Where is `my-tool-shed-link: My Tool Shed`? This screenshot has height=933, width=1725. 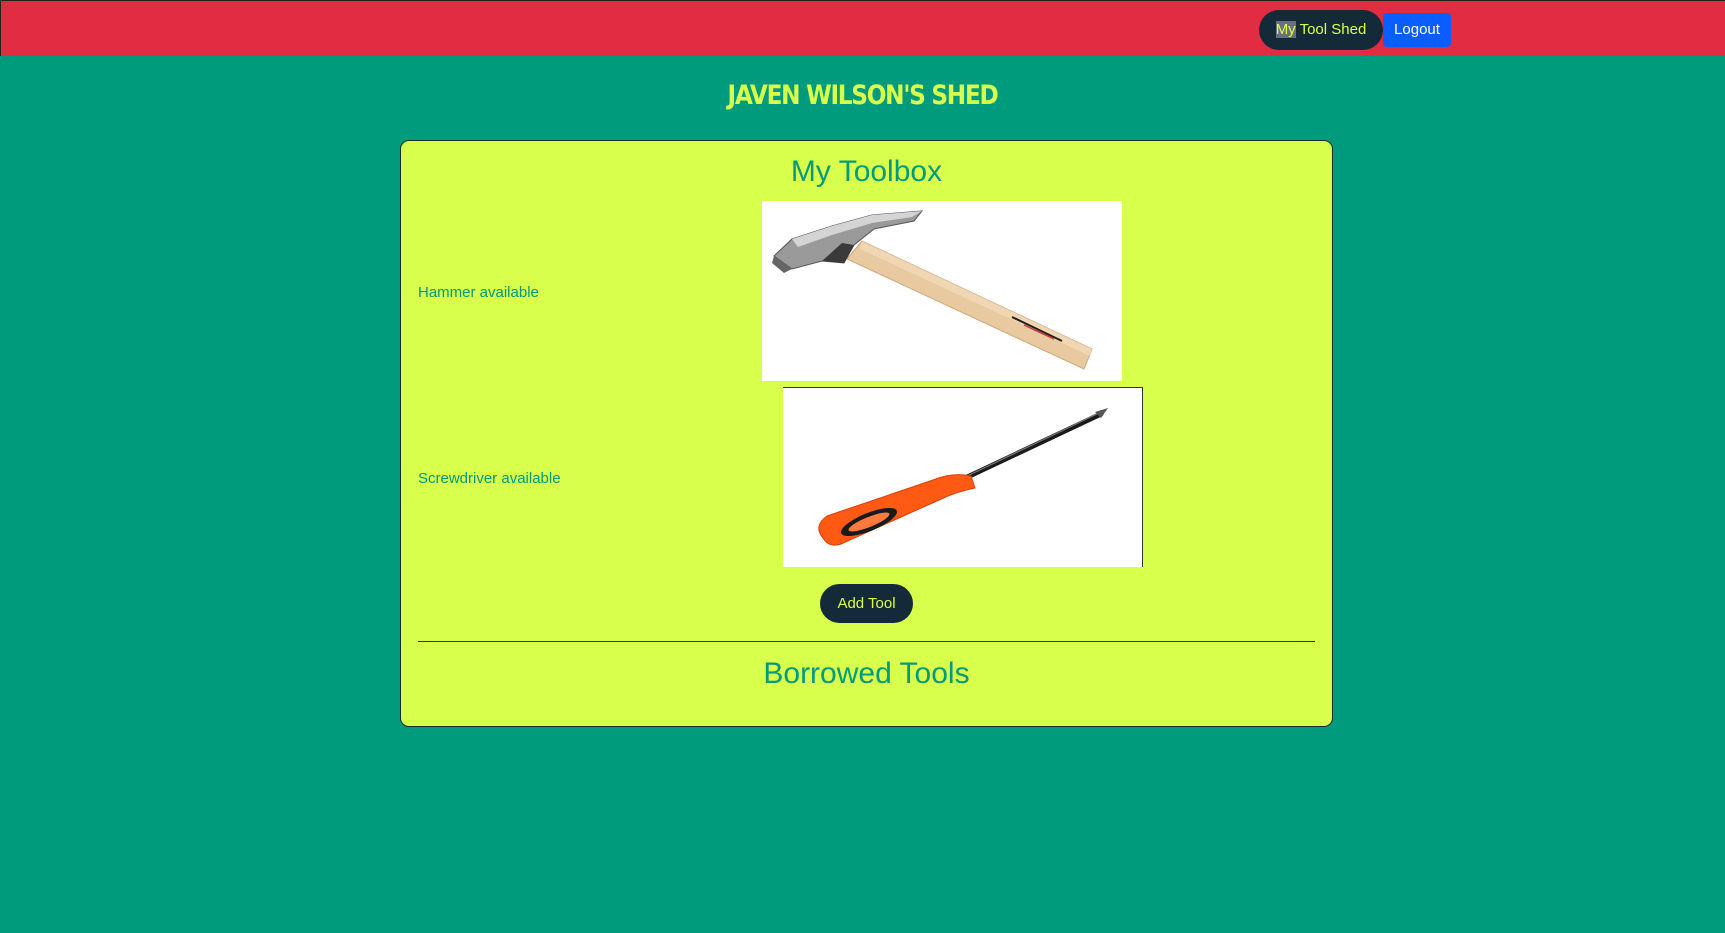
my-tool-shed-link: My Tool Shed is located at coordinates (1321, 30).